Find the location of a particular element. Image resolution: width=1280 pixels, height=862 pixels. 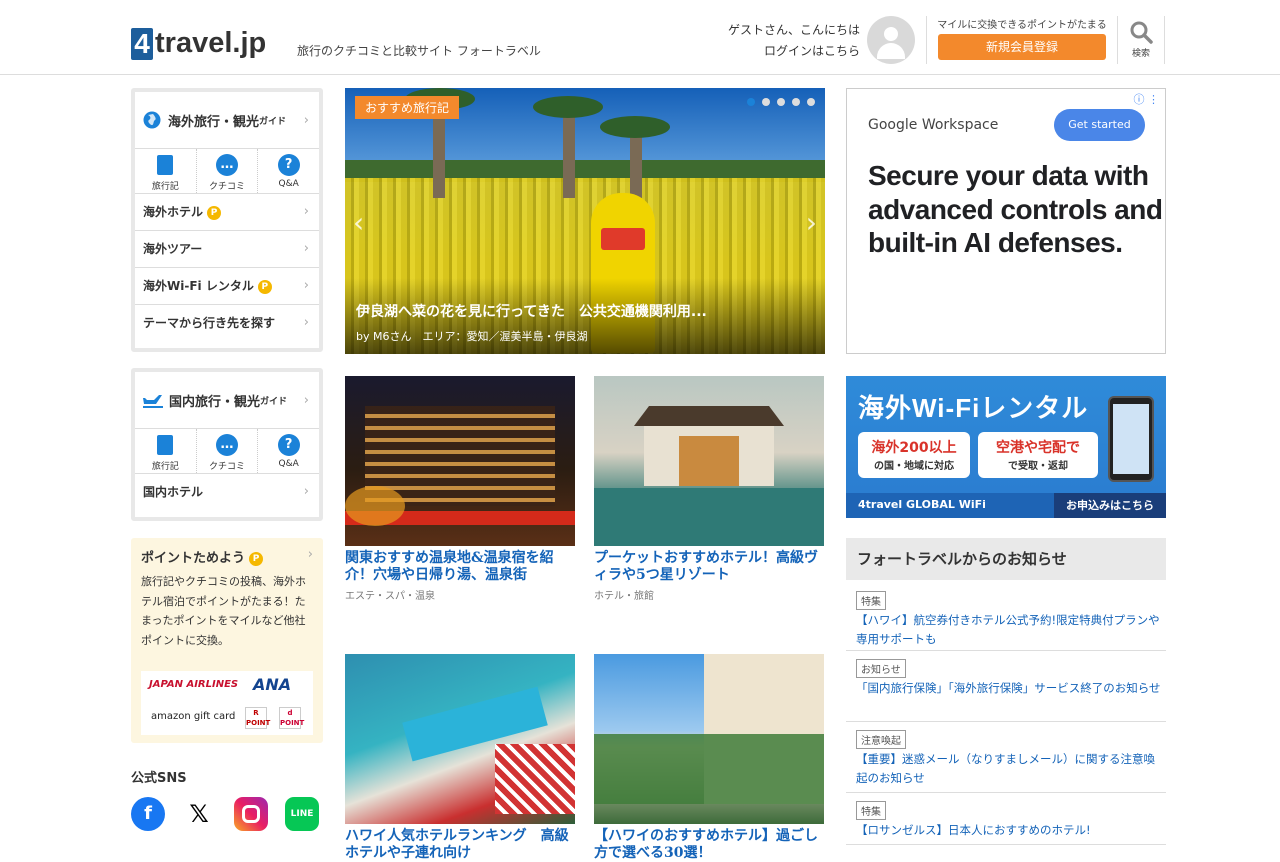

wifi-feature-sub: の国・地域に対応 is located at coordinates (914, 466).